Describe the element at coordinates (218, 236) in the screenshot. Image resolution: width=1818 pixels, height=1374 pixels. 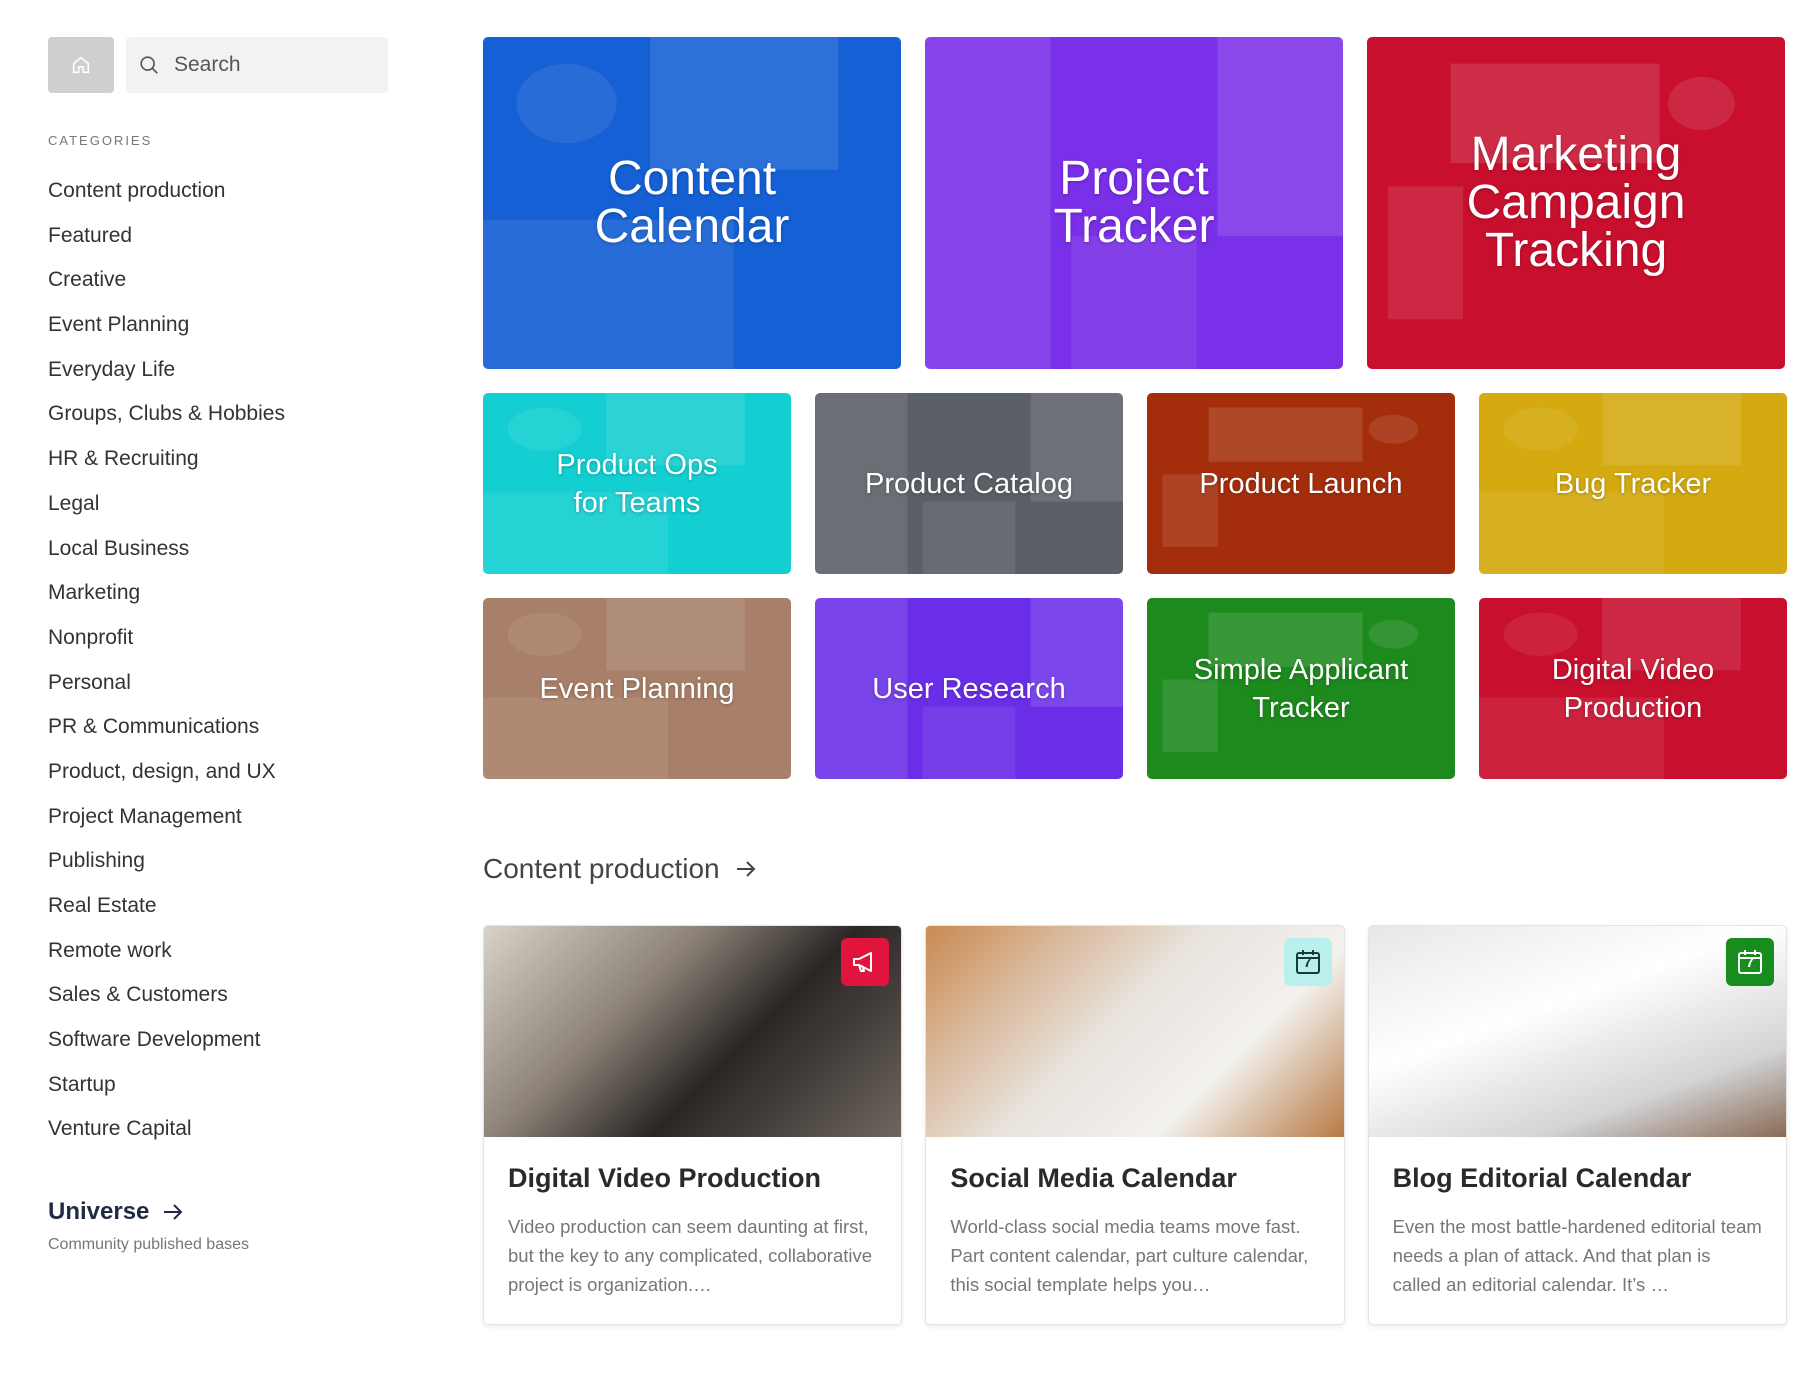
I see `sidebar-item-featured: Featured` at that location.